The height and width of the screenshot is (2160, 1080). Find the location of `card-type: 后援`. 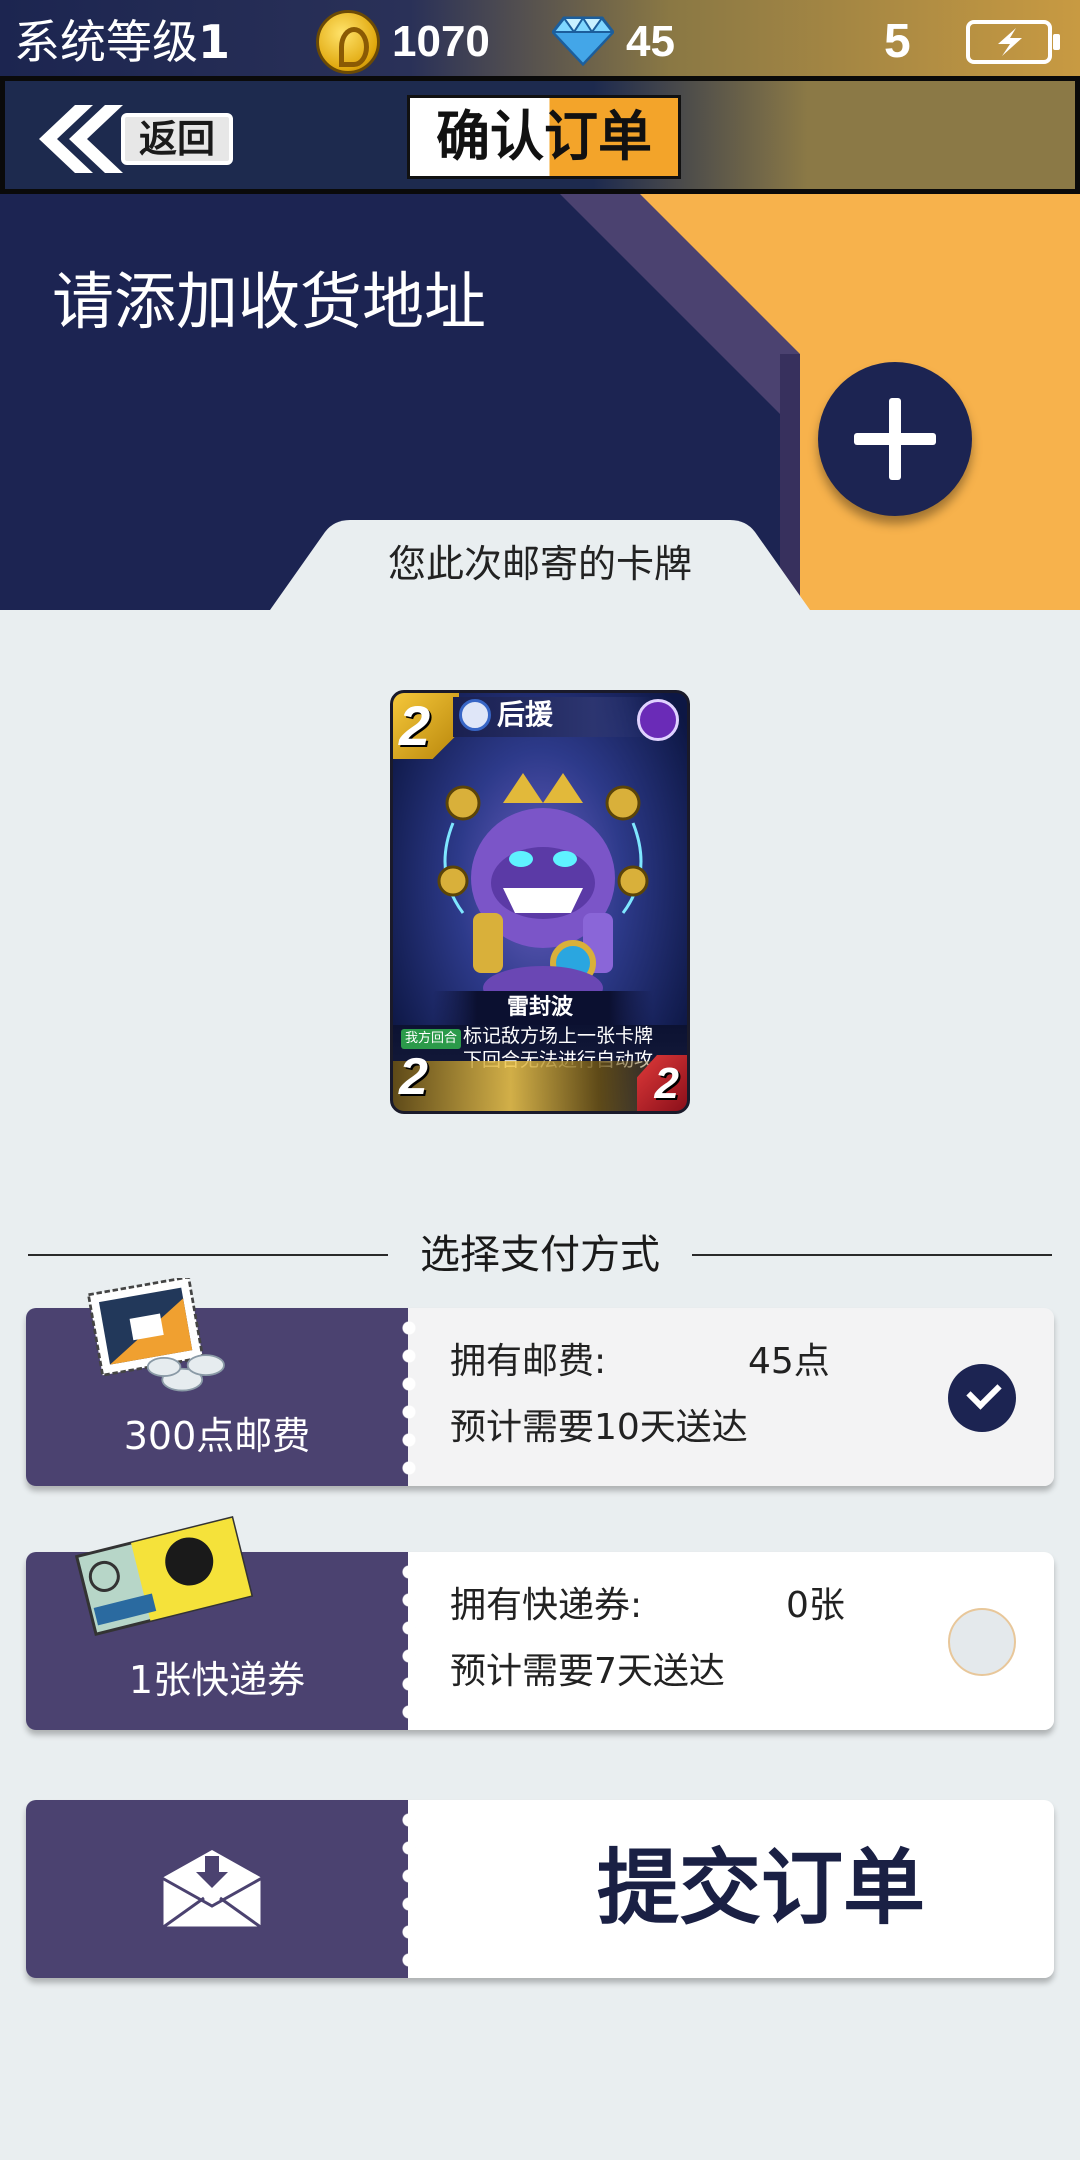

card-type: 后援 is located at coordinates (525, 714).